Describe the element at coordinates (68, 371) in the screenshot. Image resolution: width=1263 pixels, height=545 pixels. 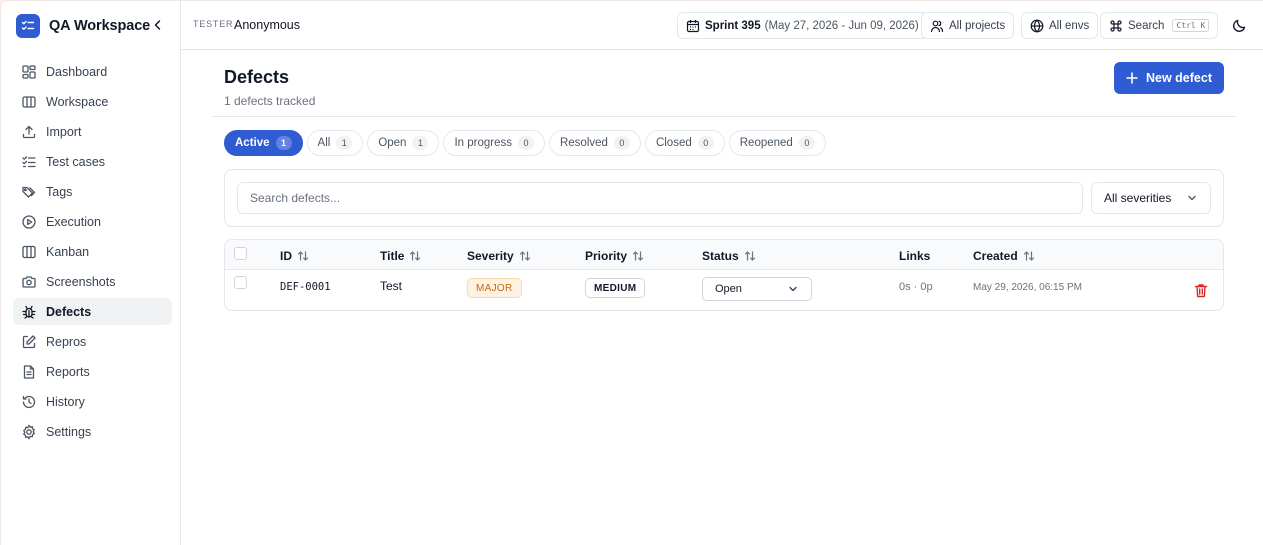
I see `sidebar-item-label: Reports` at that location.